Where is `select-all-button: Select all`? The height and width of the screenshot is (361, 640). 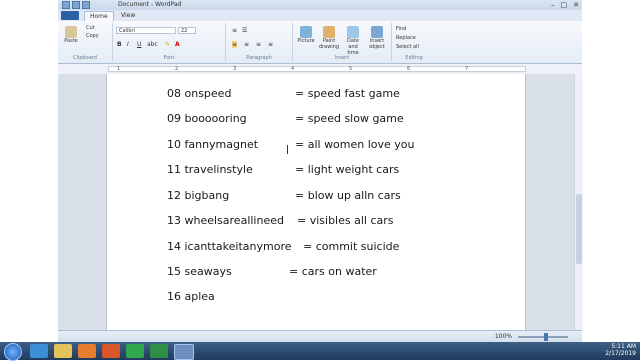
select-all-button: Select all is located at coordinates (407, 47).